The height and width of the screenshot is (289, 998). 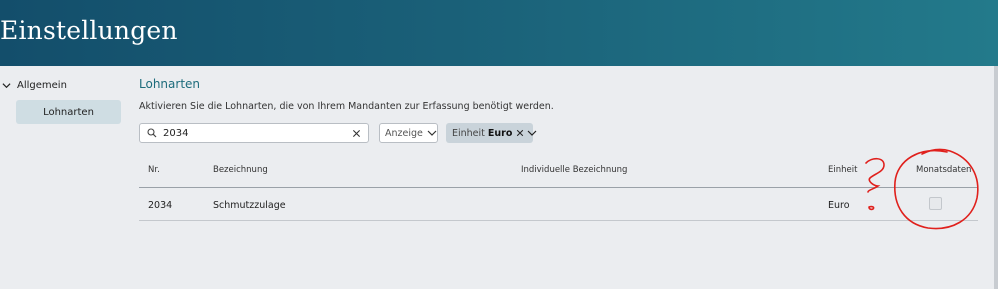 I want to click on page-title: Einstellungen, so click(x=89, y=30).